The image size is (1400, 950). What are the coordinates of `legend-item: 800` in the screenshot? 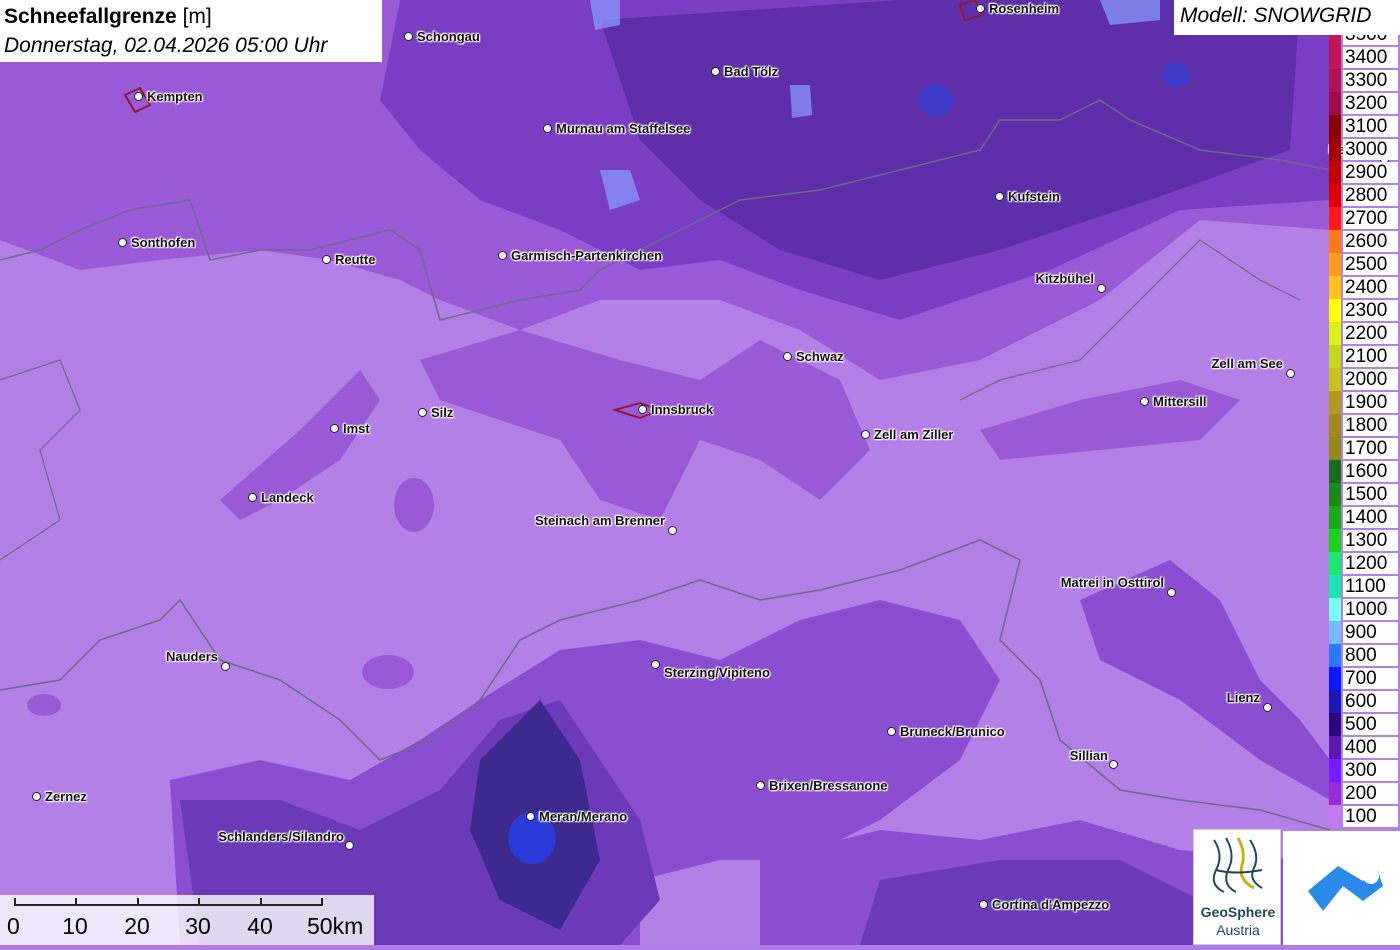 It's located at (1364, 655).